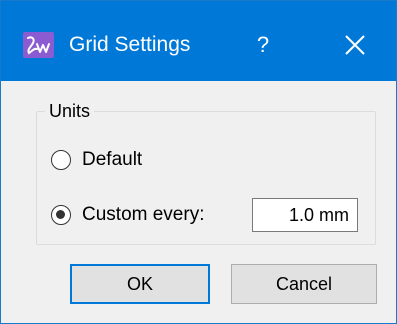 The image size is (397, 324). What do you see at coordinates (143, 214) in the screenshot?
I see `custom-radio-label: Custom every:` at bounding box center [143, 214].